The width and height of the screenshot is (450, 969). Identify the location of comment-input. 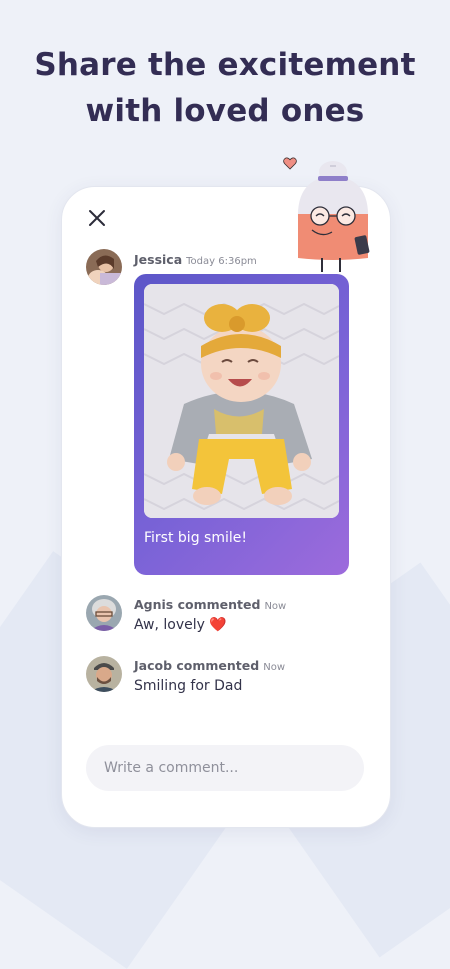
(225, 768).